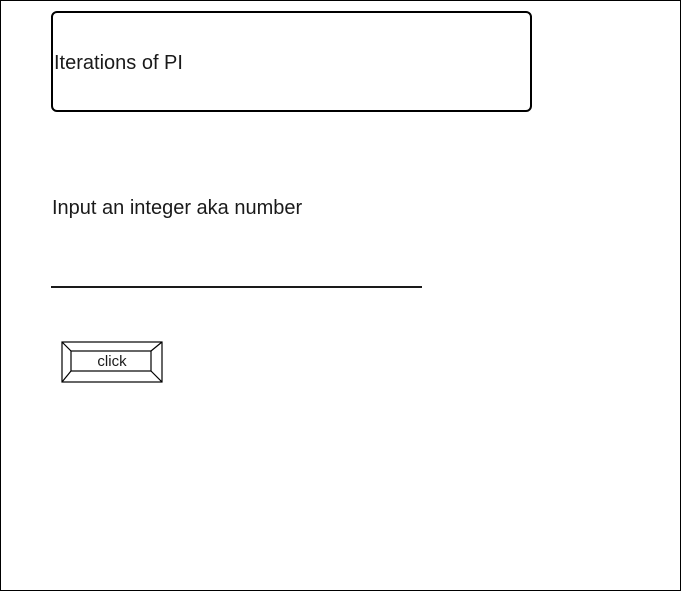  What do you see at coordinates (236, 275) in the screenshot?
I see `integer-input` at bounding box center [236, 275].